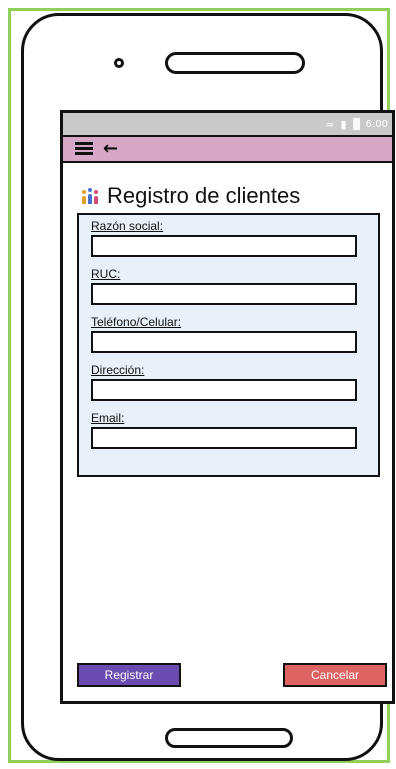  I want to click on status-time: 6:00, so click(376, 124).